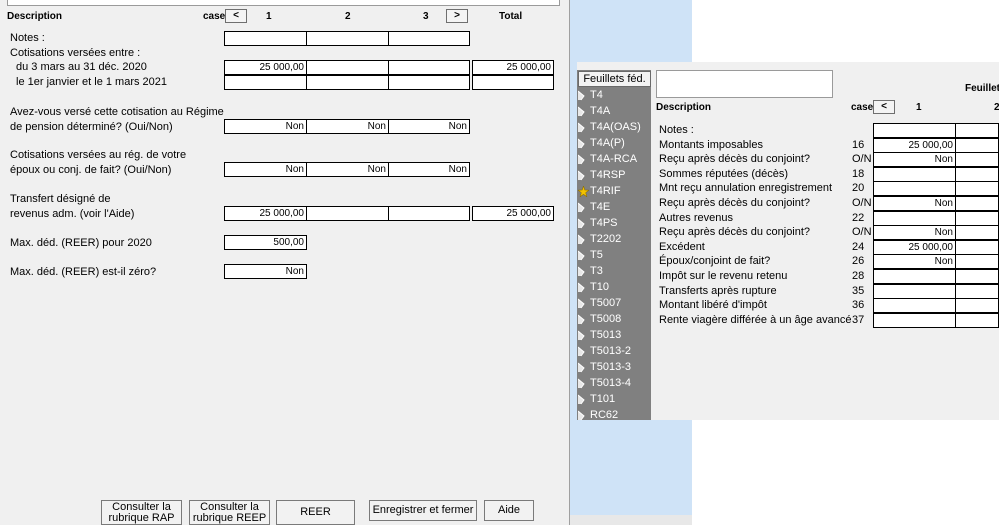 The width and height of the screenshot is (999, 525). Describe the element at coordinates (614, 415) in the screenshot. I see `sidebar-item-rc62: RC62` at that location.